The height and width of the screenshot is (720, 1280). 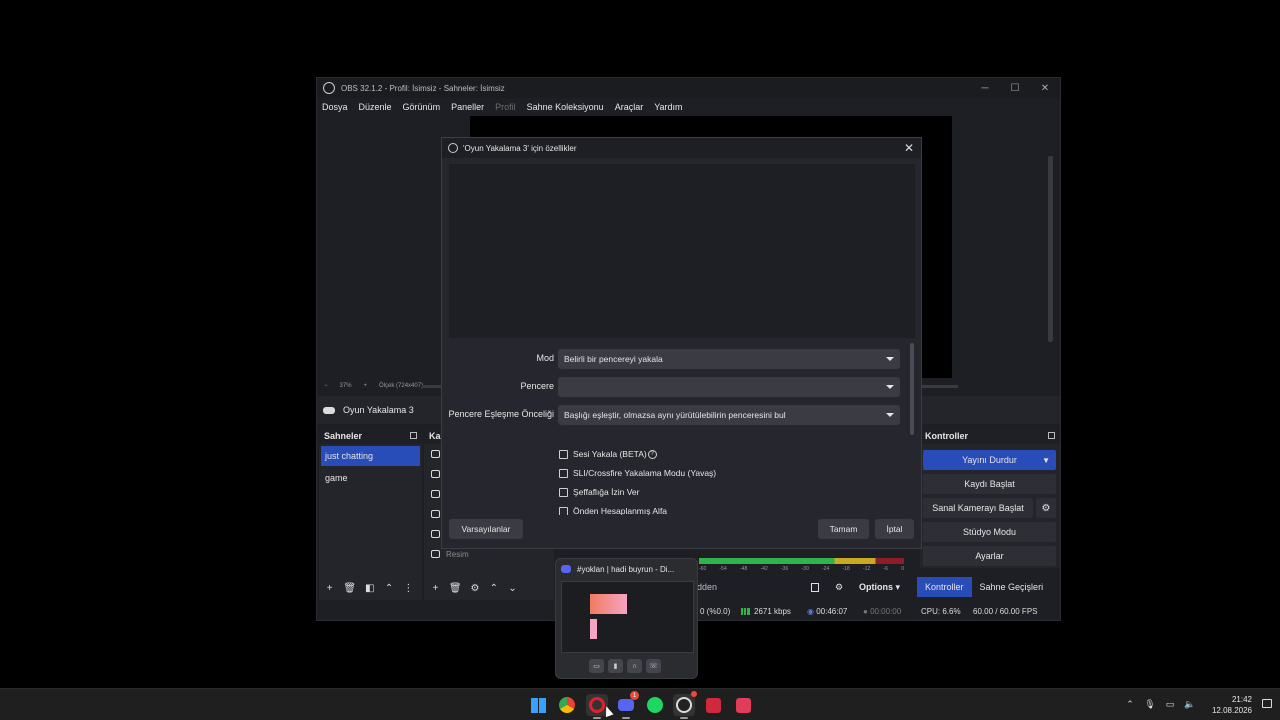 I want to click on meter-tick: -12, so click(x=867, y=569).